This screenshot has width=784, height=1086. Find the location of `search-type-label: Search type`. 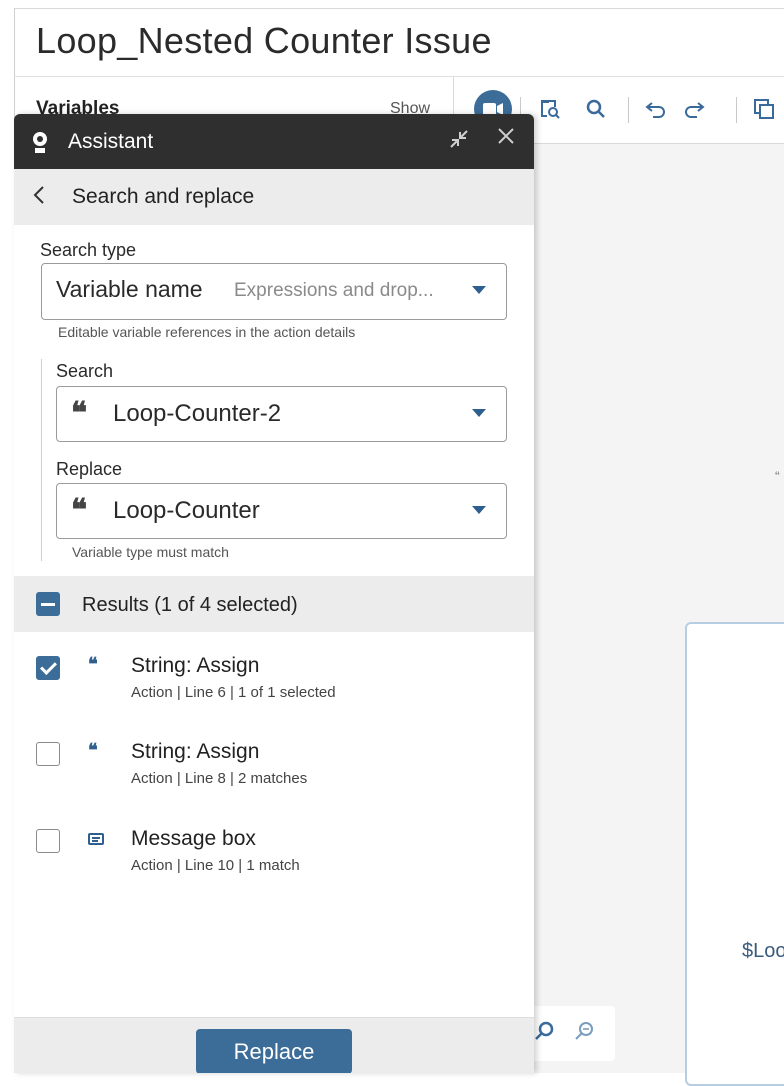

search-type-label: Search type is located at coordinates (88, 250).